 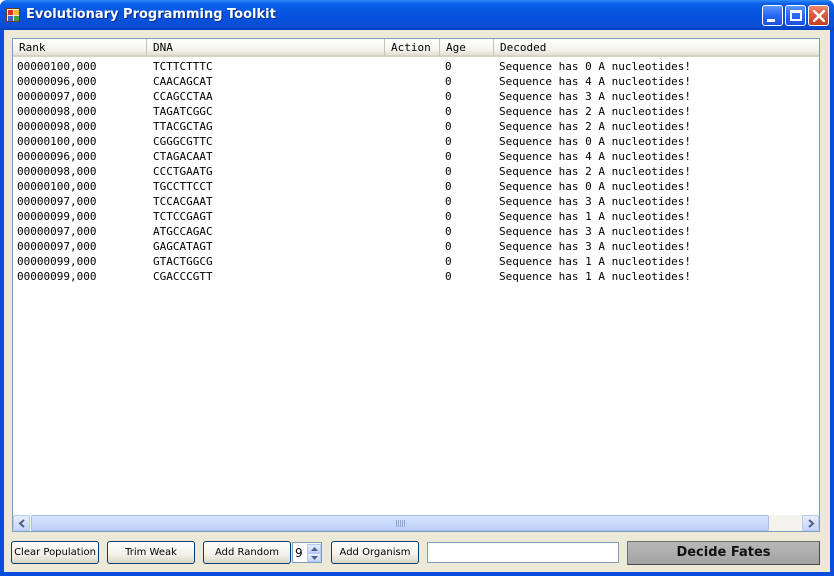 I want to click on decide-fates-button: Decide Fates, so click(x=723, y=553).